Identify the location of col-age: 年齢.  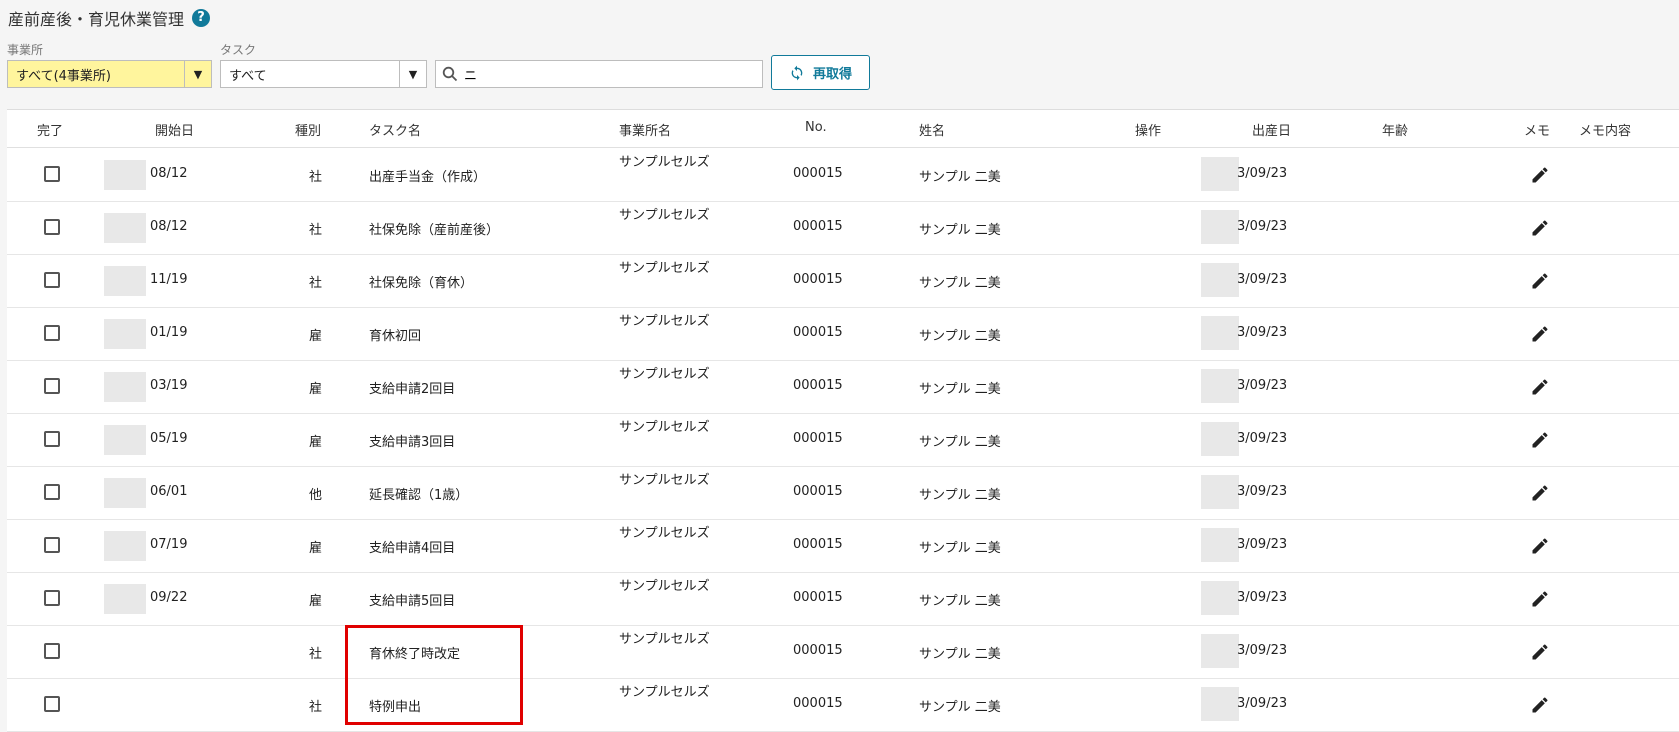
(1395, 129).